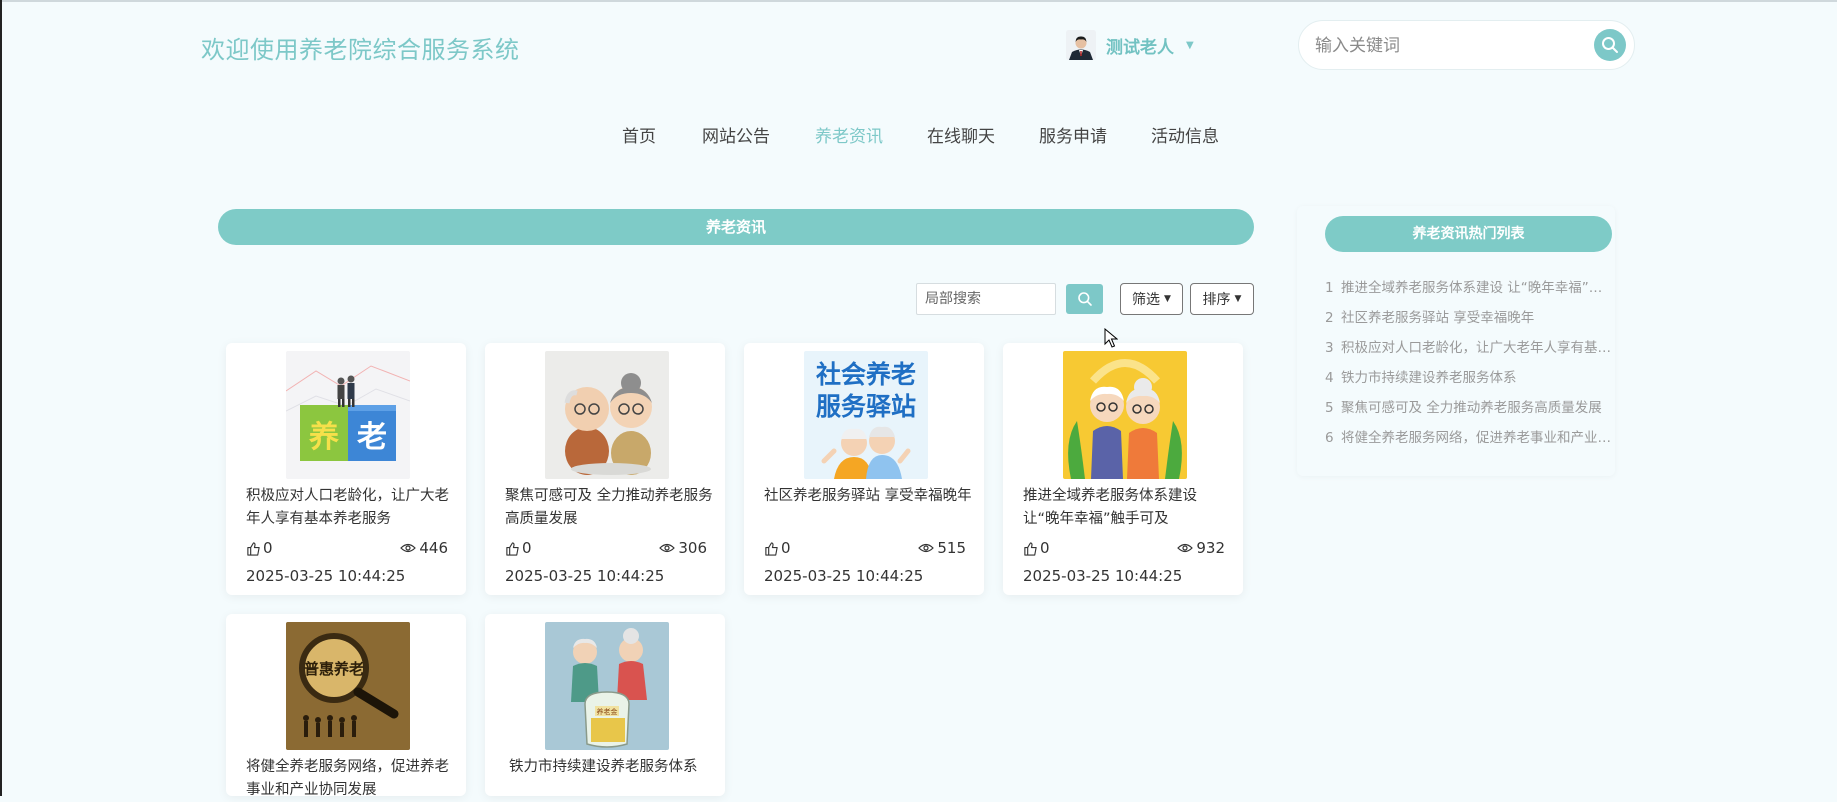  What do you see at coordinates (1329, 438) in the screenshot?
I see `hot-list-number: 6` at bounding box center [1329, 438].